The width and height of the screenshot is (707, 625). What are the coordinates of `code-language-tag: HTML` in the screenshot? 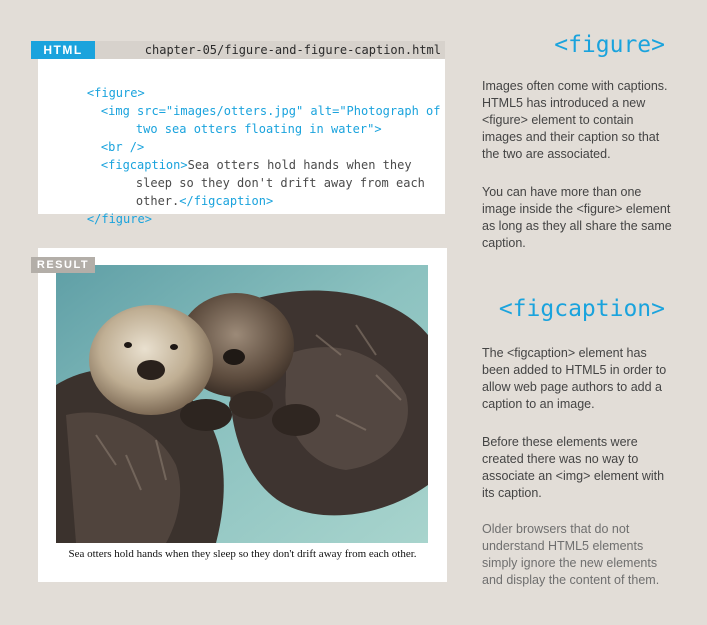 It's located at (63, 50).